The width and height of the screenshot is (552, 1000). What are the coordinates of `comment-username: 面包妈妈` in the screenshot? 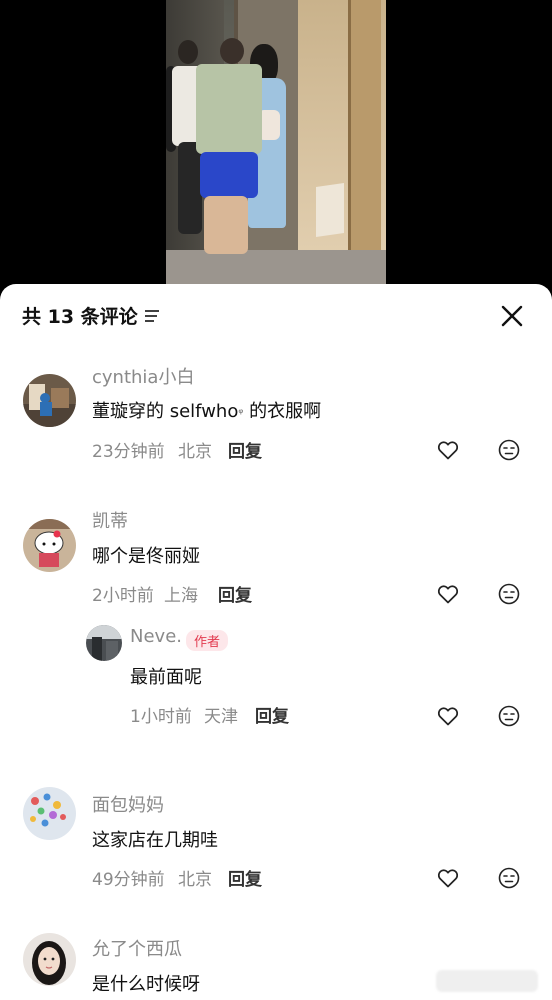 It's located at (128, 804).